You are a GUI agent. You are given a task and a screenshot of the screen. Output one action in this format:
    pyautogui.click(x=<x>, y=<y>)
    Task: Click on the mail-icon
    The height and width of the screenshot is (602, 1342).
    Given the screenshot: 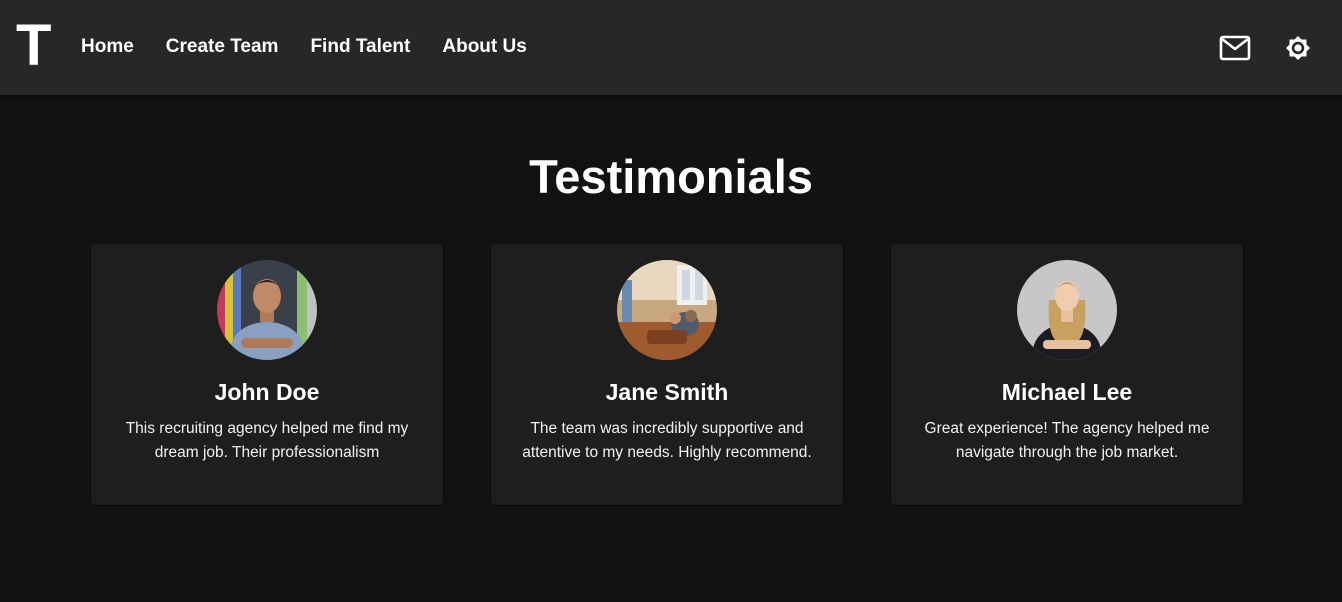 What is the action you would take?
    pyautogui.click(x=1235, y=48)
    